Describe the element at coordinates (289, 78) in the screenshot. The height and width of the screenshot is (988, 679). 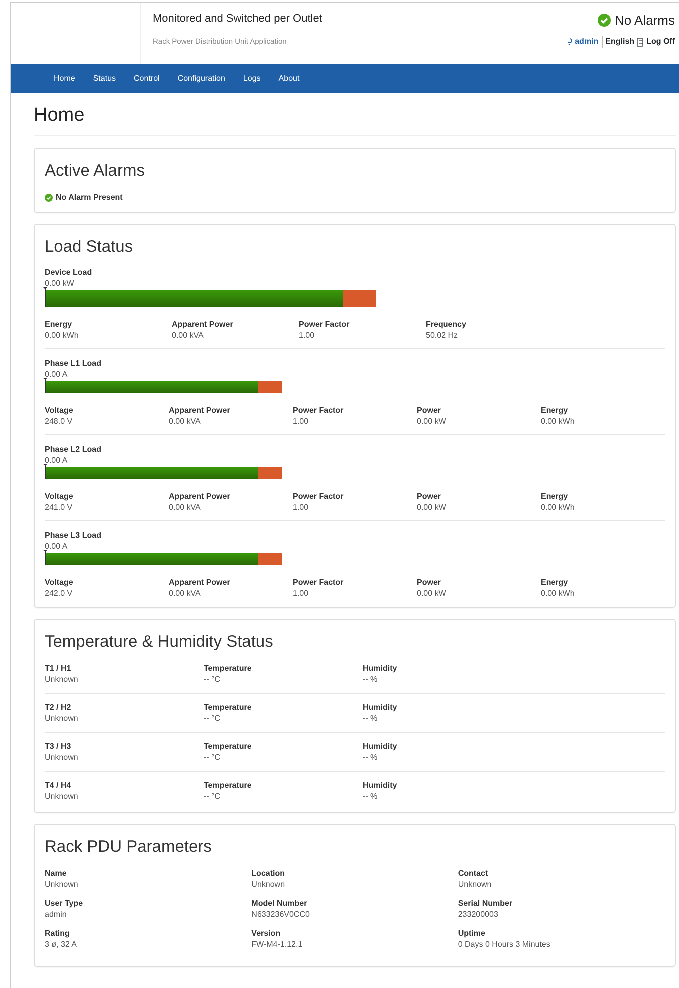
I see `nav-link: About` at that location.